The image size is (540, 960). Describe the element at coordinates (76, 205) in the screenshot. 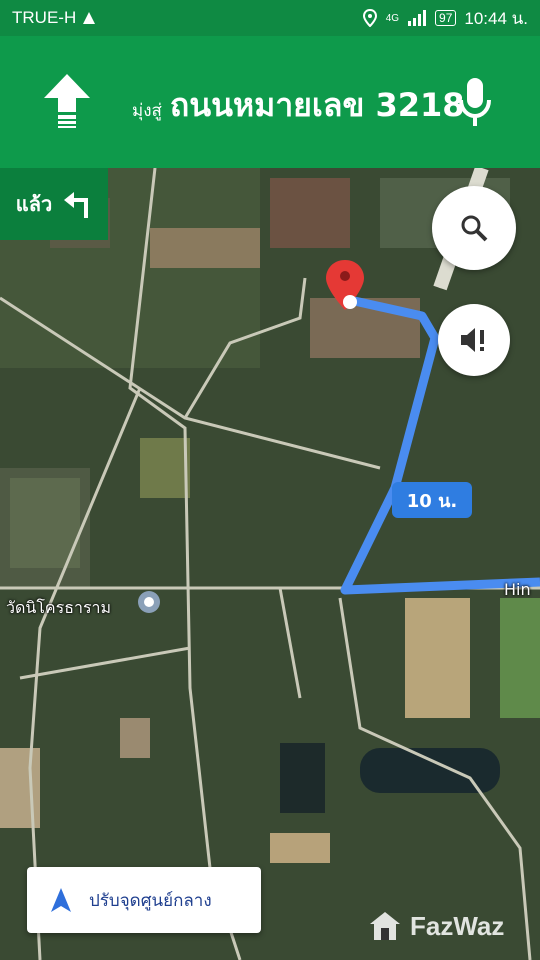

I see `turn-left-icon` at that location.